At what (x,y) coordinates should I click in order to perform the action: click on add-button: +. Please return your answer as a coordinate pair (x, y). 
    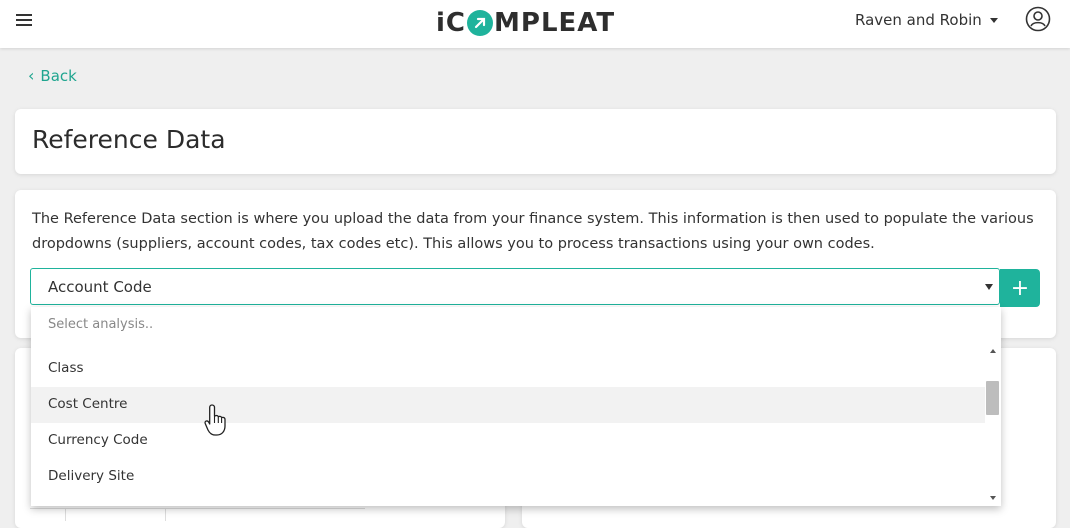
    Looking at the image, I should click on (1020, 288).